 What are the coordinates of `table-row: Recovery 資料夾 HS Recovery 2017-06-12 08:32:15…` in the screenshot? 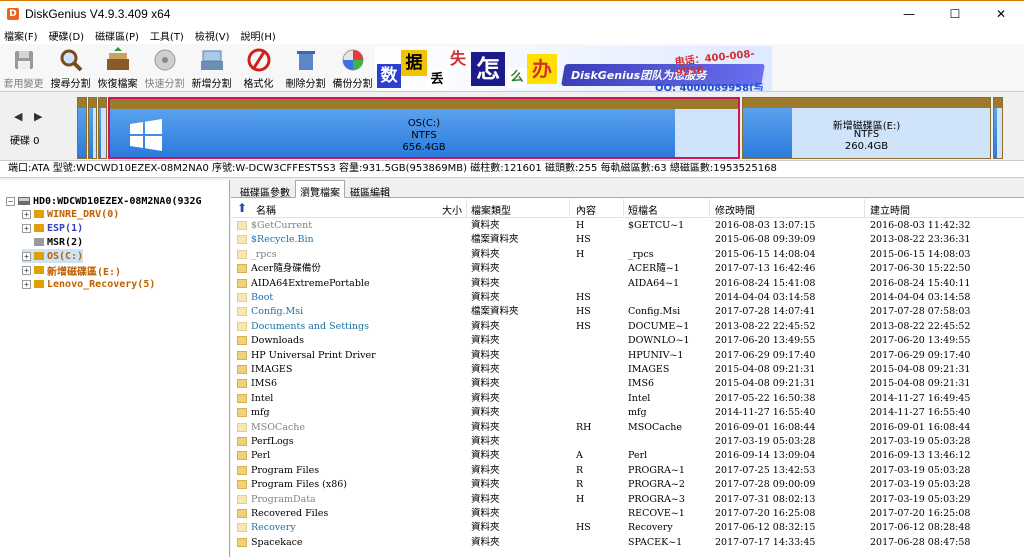 It's located at (627, 528).